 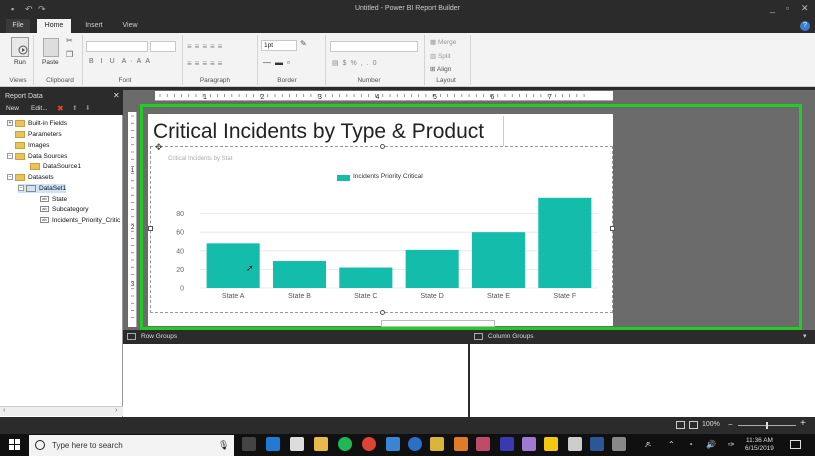 What do you see at coordinates (163, 46) in the screenshot?
I see `font-size-select` at bounding box center [163, 46].